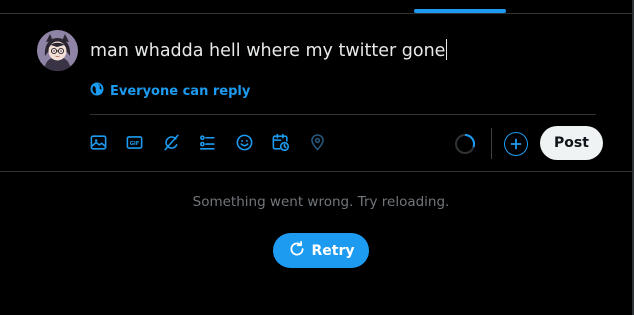  What do you see at coordinates (333, 250) in the screenshot?
I see `retry-label: Retry` at bounding box center [333, 250].